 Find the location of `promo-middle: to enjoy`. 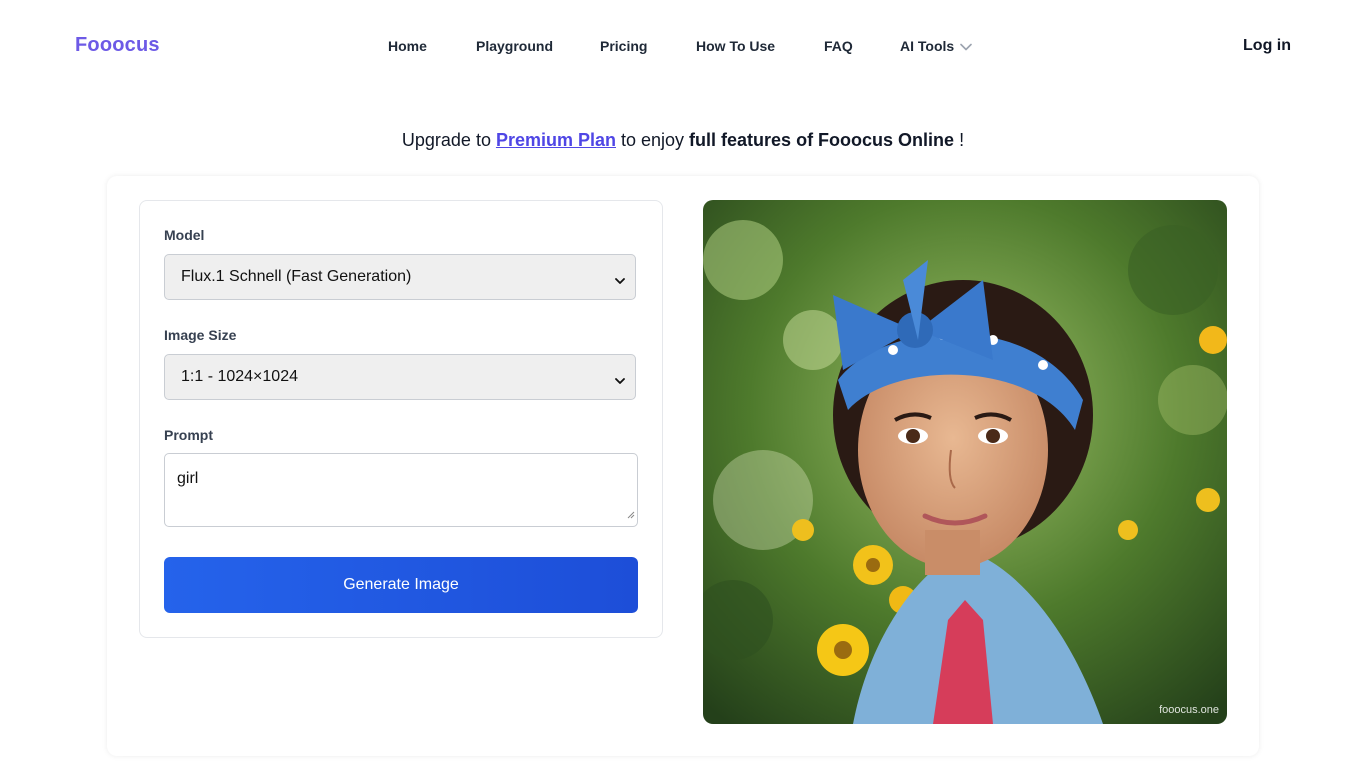

promo-middle: to enjoy is located at coordinates (653, 140).